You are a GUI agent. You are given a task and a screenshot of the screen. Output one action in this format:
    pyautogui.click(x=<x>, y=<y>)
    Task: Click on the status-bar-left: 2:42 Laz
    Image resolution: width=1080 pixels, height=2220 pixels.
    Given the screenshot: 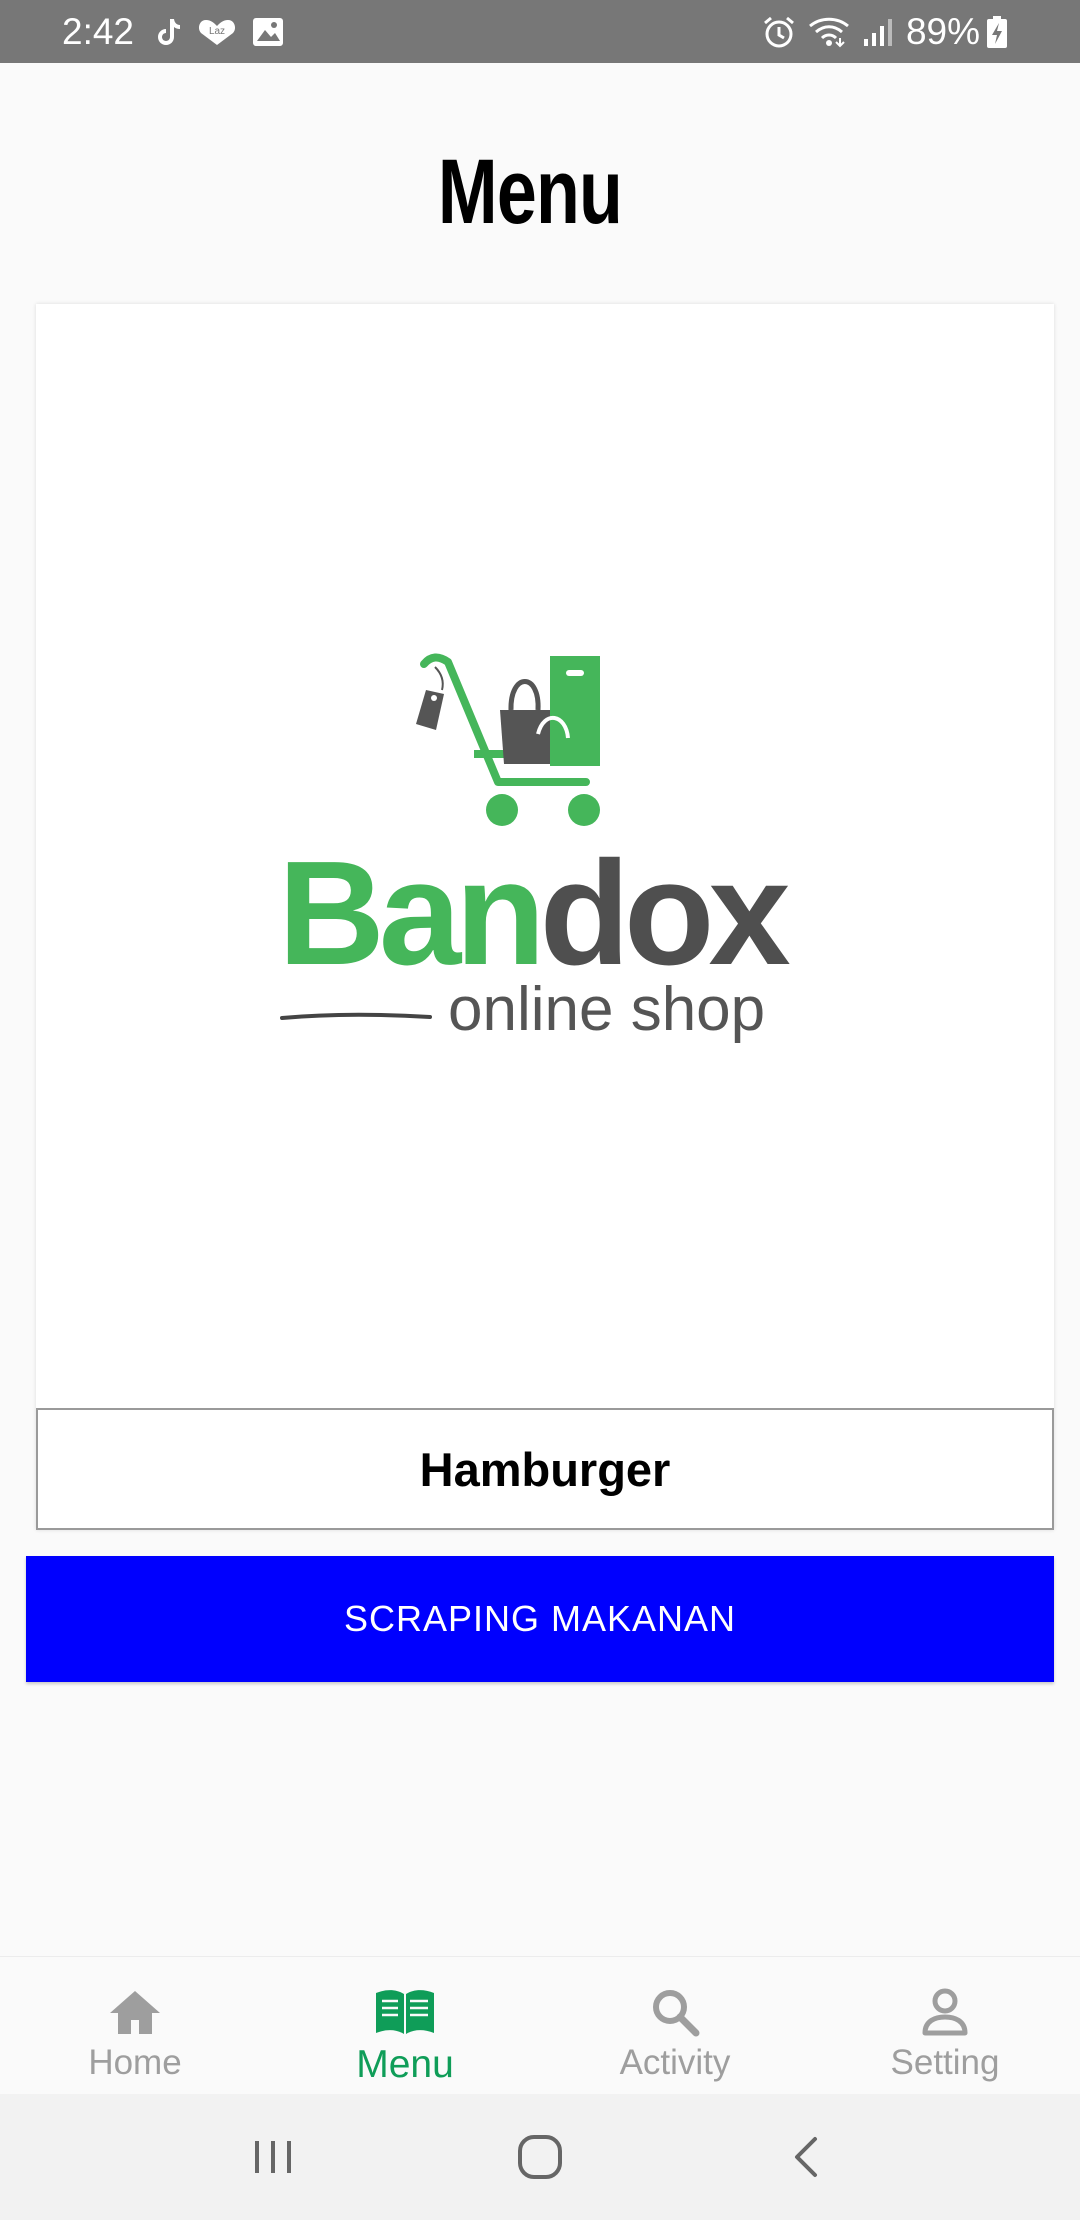 What is the action you would take?
    pyautogui.click(x=181, y=32)
    